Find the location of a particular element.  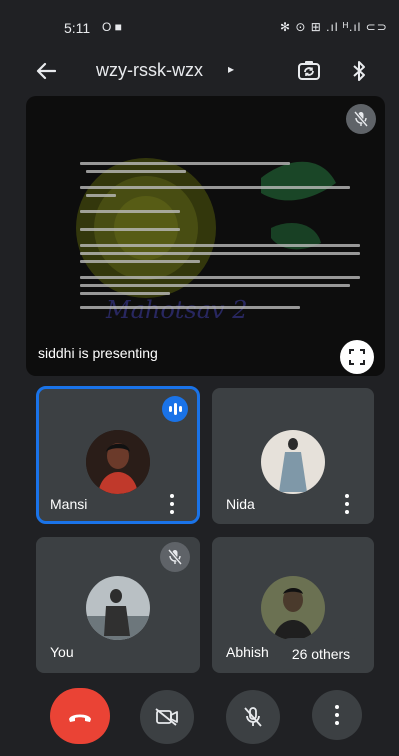

meeting-code: wzy-rssk-wzx is located at coordinates (149, 70).